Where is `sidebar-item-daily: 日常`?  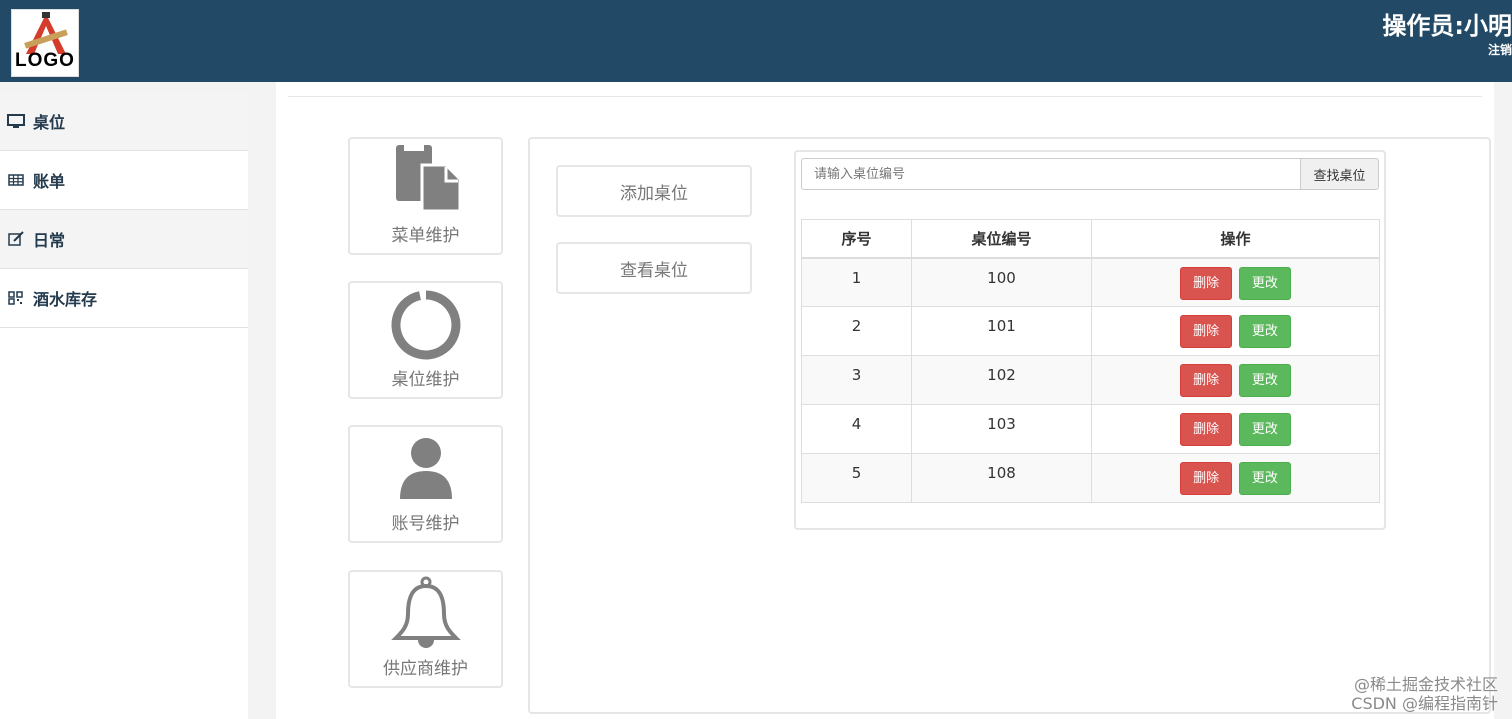 sidebar-item-daily: 日常 is located at coordinates (124, 239).